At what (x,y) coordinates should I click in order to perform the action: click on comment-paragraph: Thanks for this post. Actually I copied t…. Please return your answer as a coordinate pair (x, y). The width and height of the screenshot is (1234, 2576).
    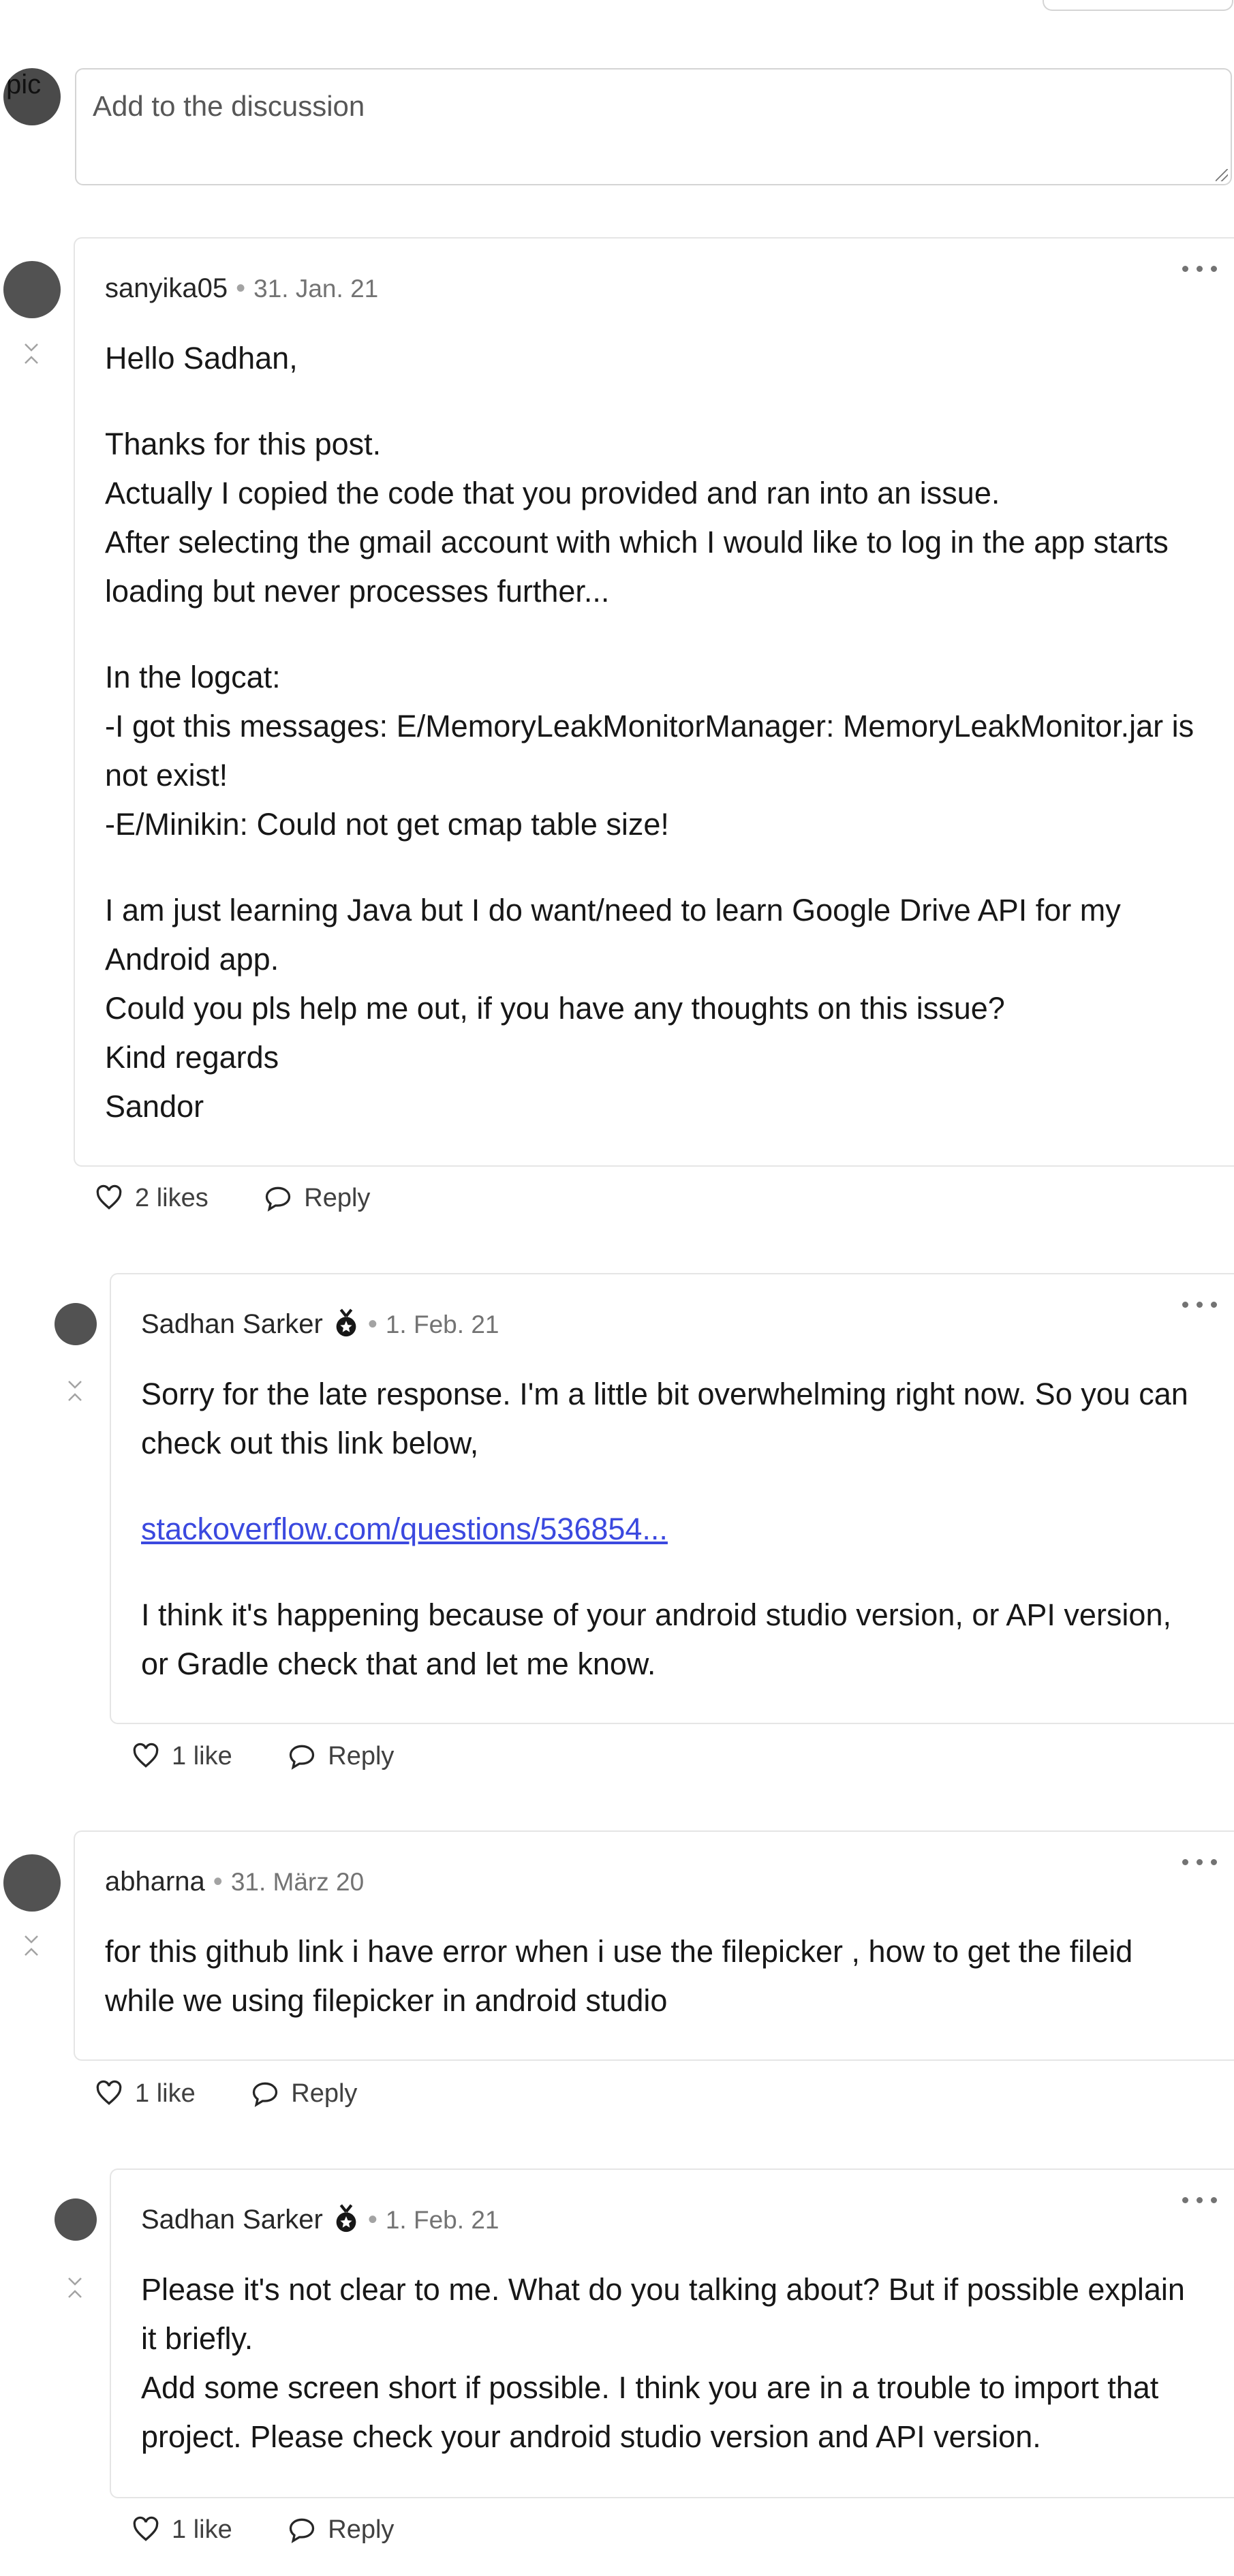
    Looking at the image, I should click on (637, 518).